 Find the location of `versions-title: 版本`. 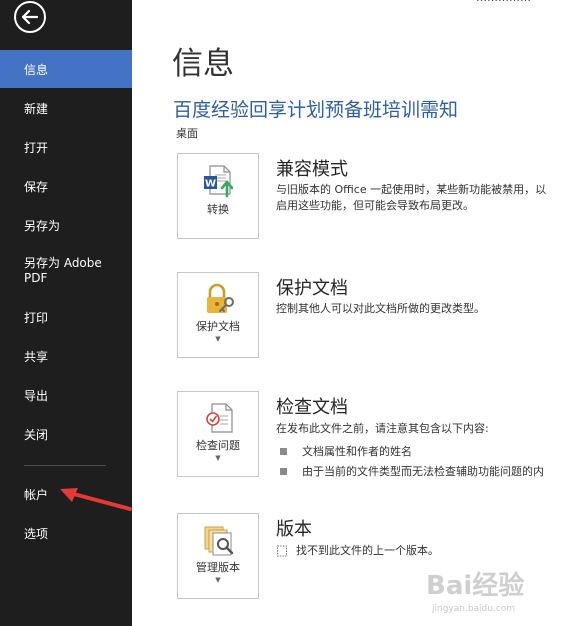

versions-title: 版本 is located at coordinates (294, 529).